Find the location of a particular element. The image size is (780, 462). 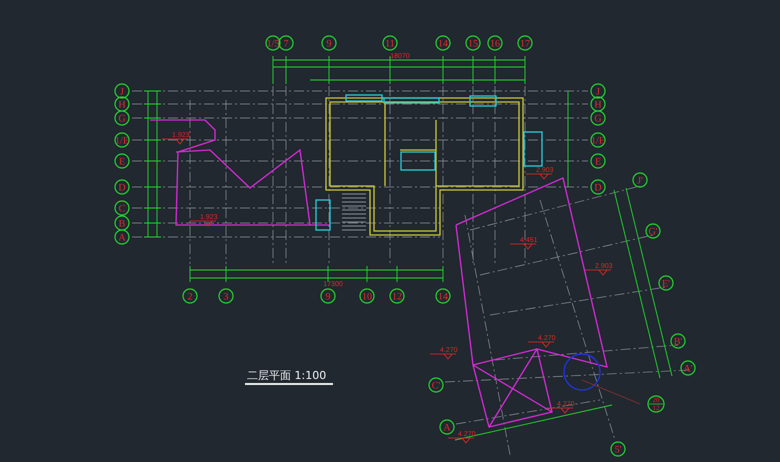

detail-circle is located at coordinates (582, 372).